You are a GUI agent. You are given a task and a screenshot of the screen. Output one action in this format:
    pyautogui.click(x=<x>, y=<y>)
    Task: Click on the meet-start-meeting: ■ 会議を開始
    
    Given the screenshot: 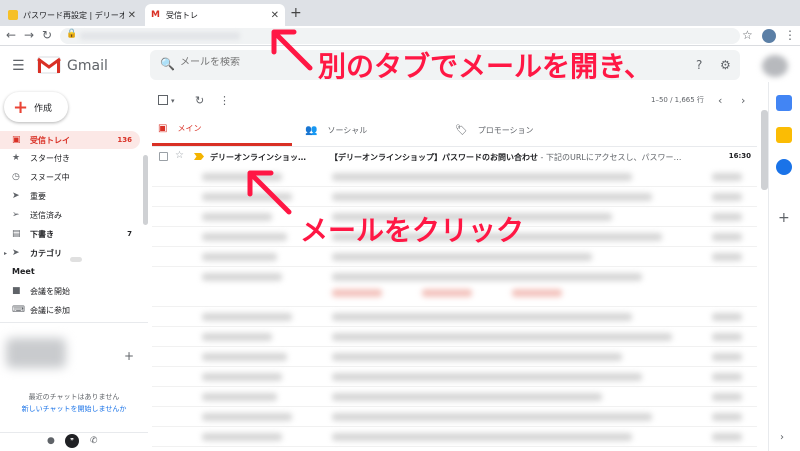 What is the action you would take?
    pyautogui.click(x=70, y=291)
    